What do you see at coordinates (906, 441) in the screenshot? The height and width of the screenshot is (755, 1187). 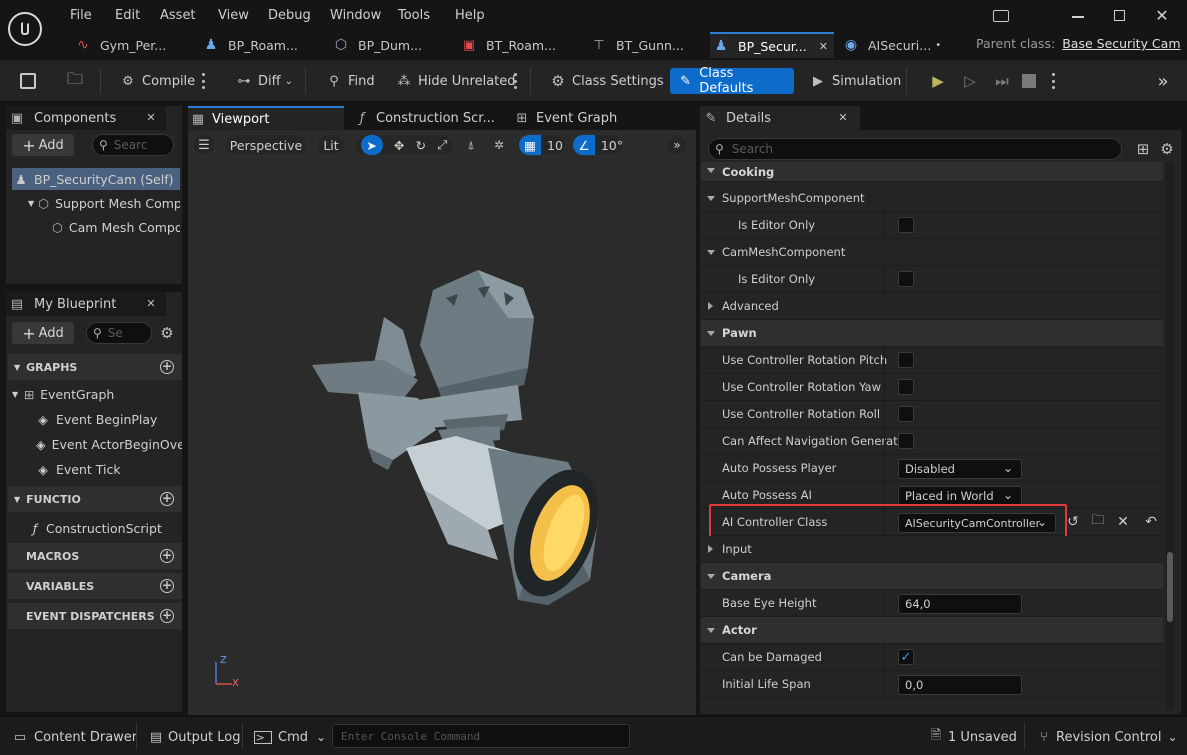 I see `affect-navigation-checkbox` at bounding box center [906, 441].